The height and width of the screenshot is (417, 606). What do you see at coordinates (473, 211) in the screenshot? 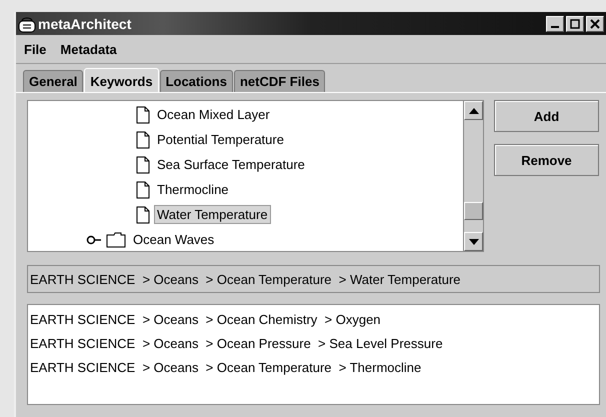
I see `scrollbar-thumb` at bounding box center [473, 211].